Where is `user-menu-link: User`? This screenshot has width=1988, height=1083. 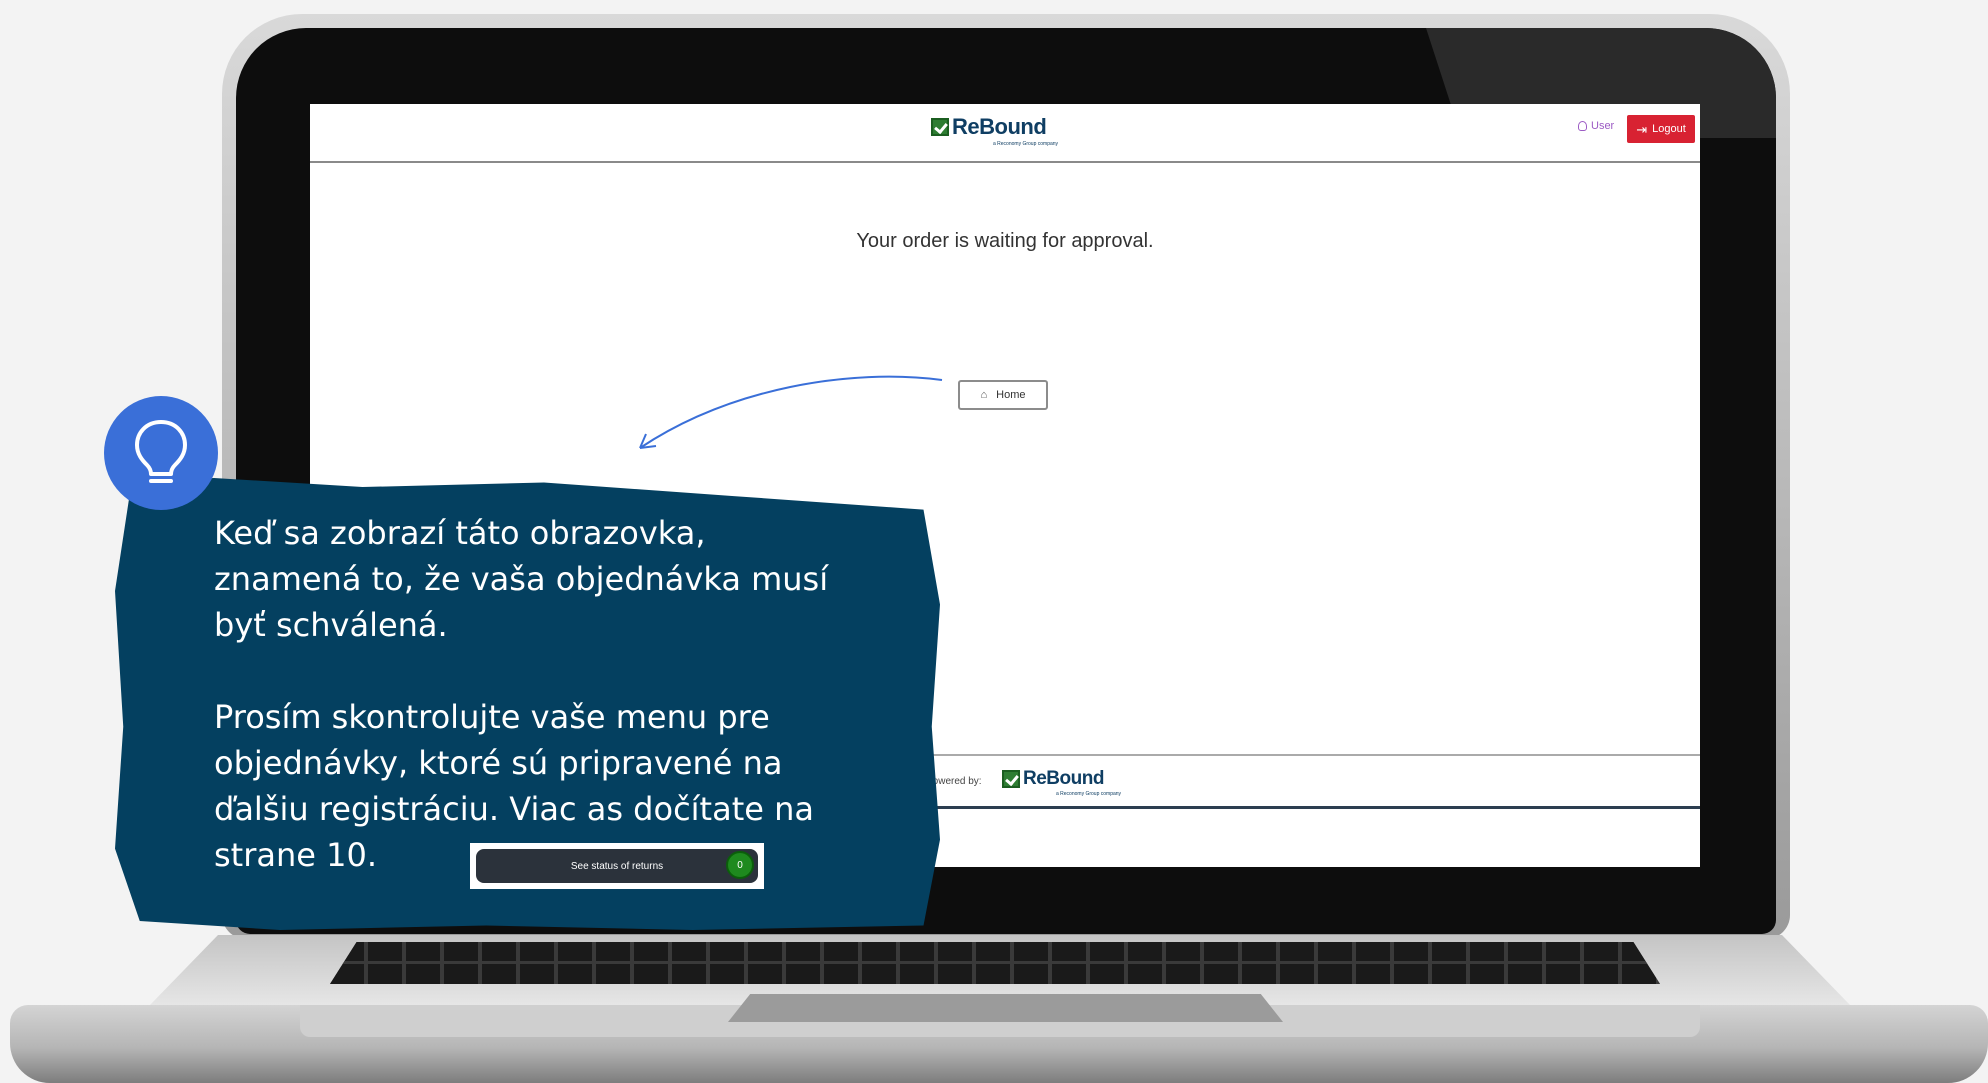 user-menu-link: User is located at coordinates (1596, 126).